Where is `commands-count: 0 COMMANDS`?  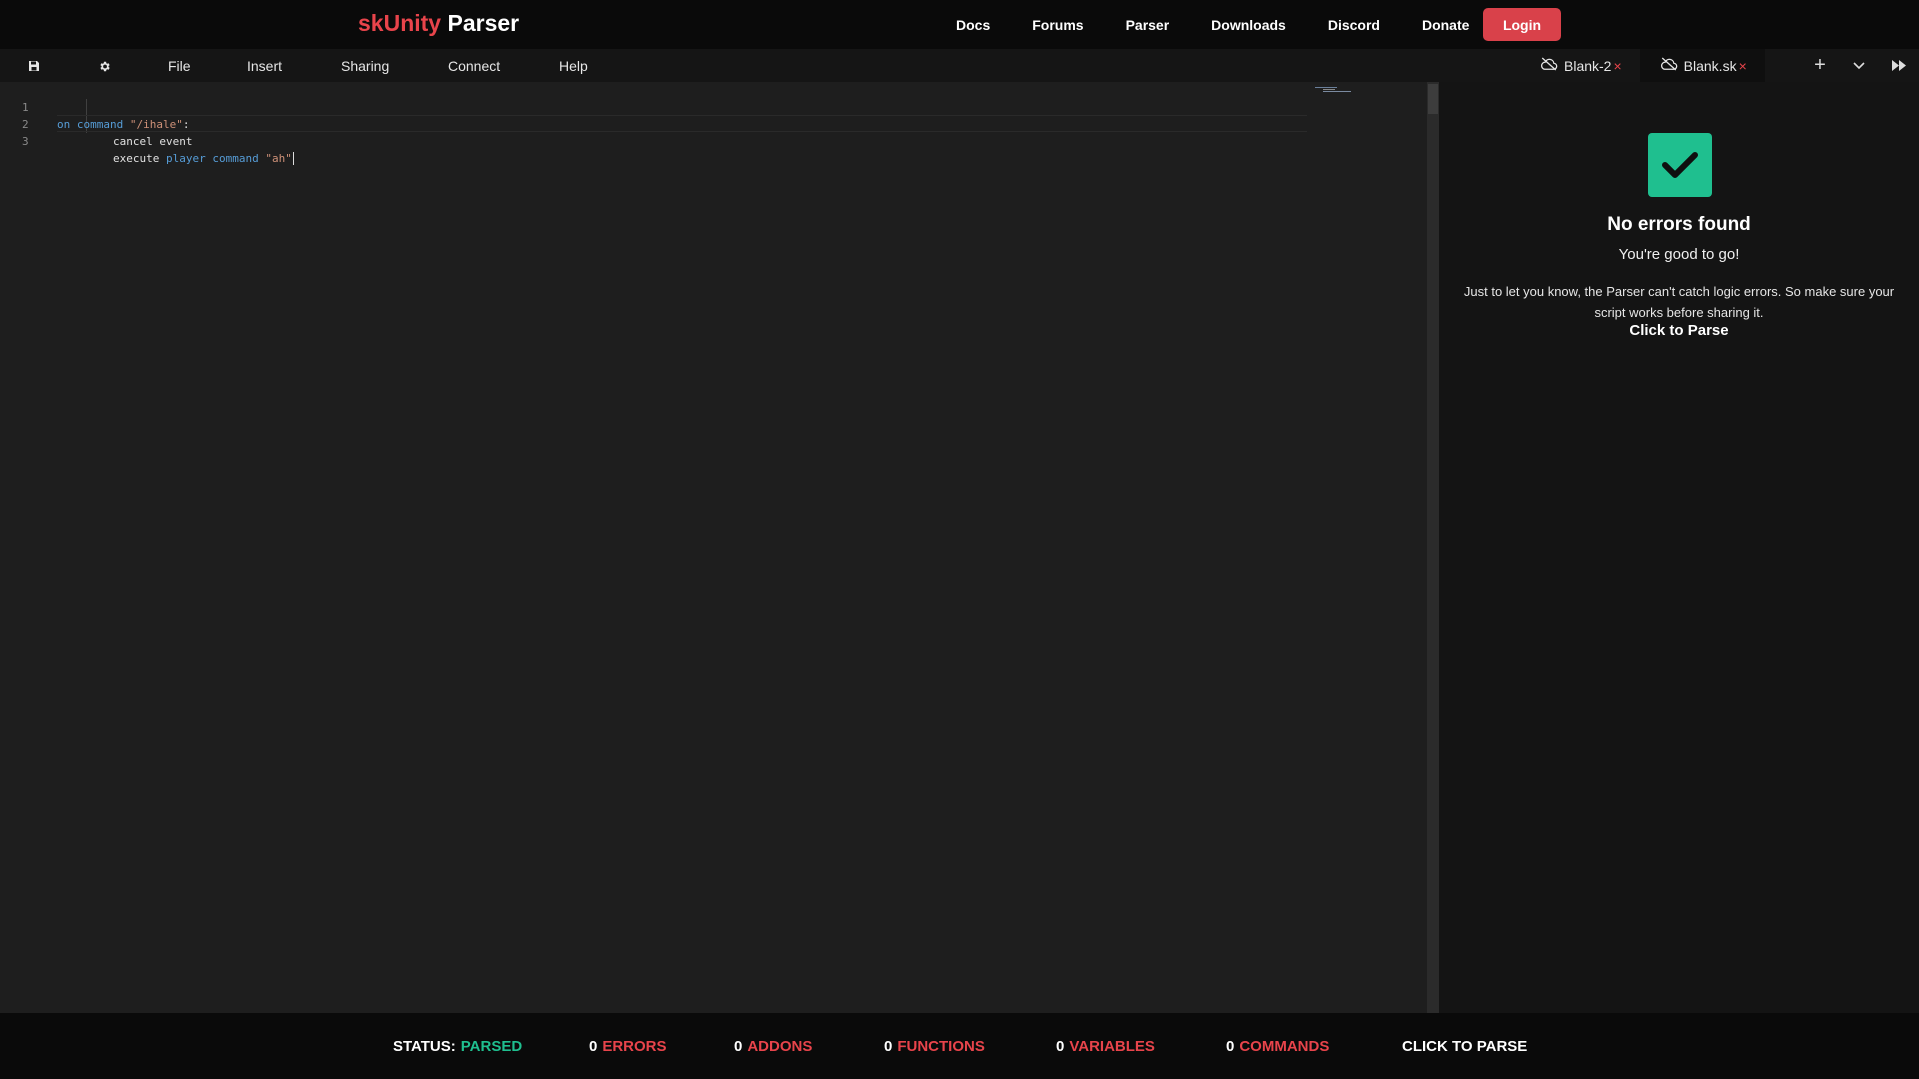 commands-count: 0 COMMANDS is located at coordinates (1277, 1046).